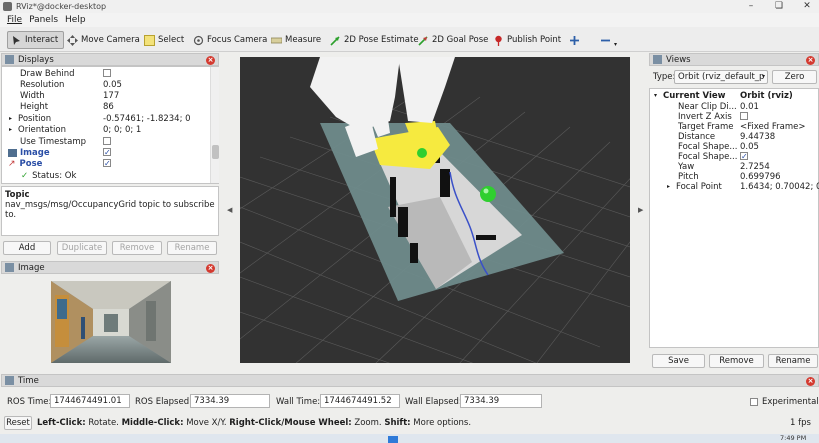 The width and height of the screenshot is (819, 443). I want to click on measure-tool-button: Measure, so click(294, 40).